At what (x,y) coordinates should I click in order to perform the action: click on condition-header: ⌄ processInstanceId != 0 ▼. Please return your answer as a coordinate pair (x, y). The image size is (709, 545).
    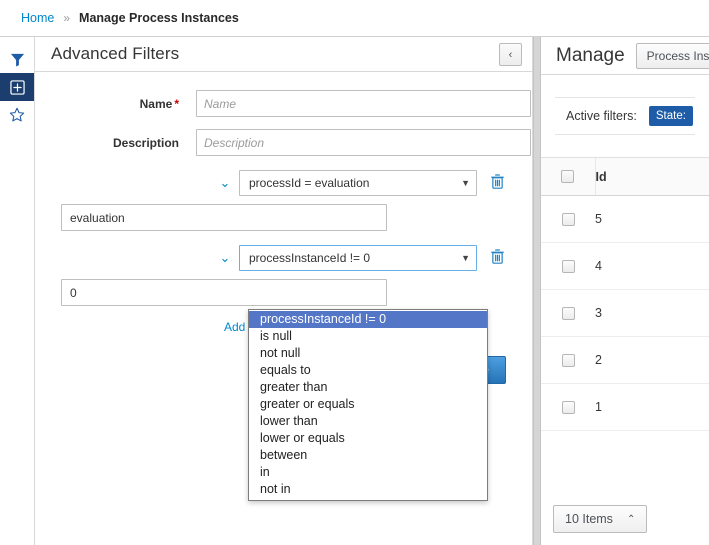
    Looking at the image, I should click on (291, 258).